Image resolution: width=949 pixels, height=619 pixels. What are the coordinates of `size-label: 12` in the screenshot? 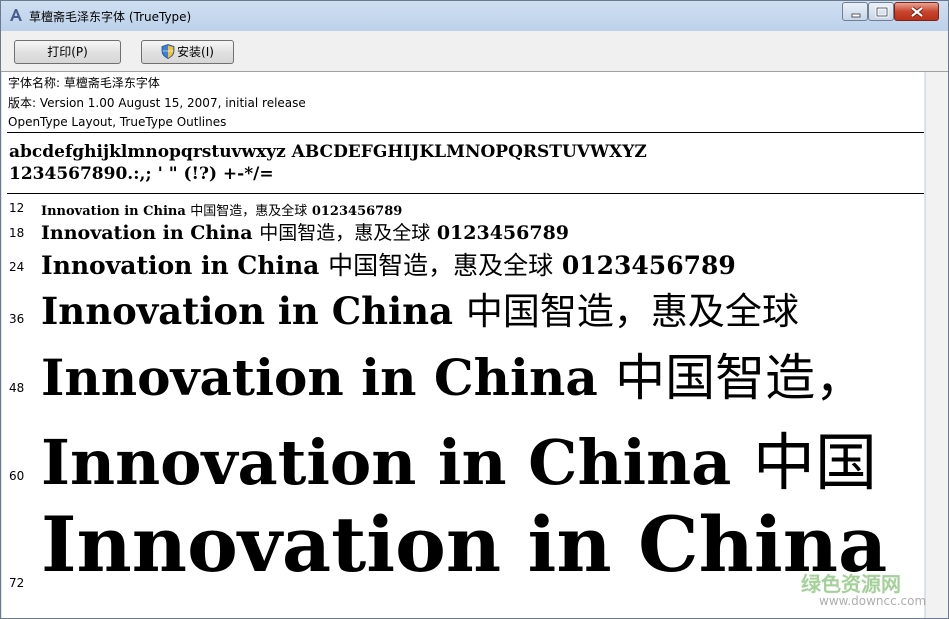 It's located at (17, 208).